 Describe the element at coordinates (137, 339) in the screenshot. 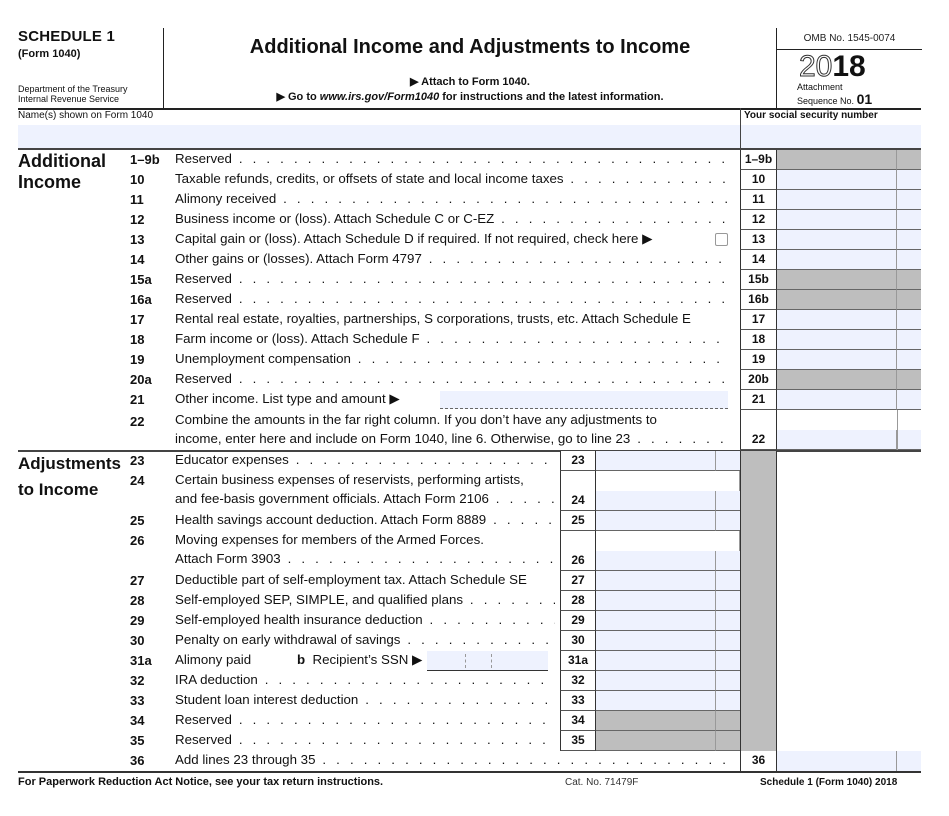

I see `line-number: 18` at that location.